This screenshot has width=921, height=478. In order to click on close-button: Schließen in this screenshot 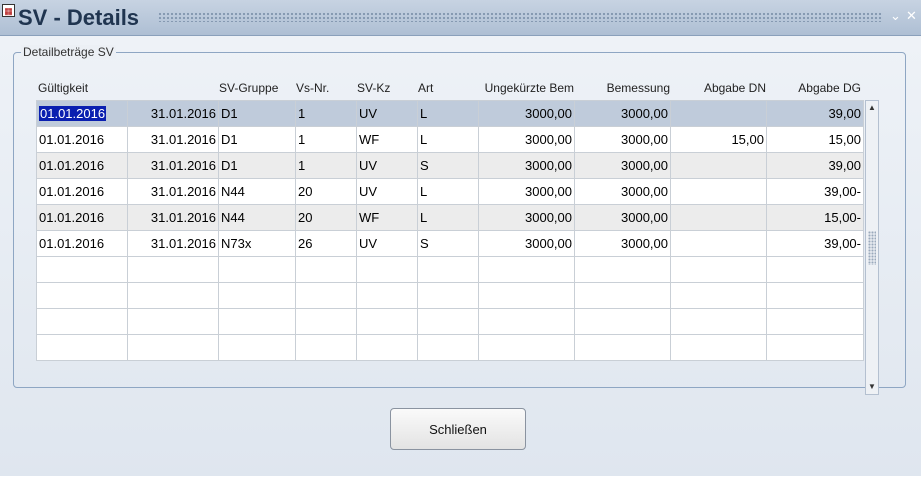, I will do `click(458, 429)`.